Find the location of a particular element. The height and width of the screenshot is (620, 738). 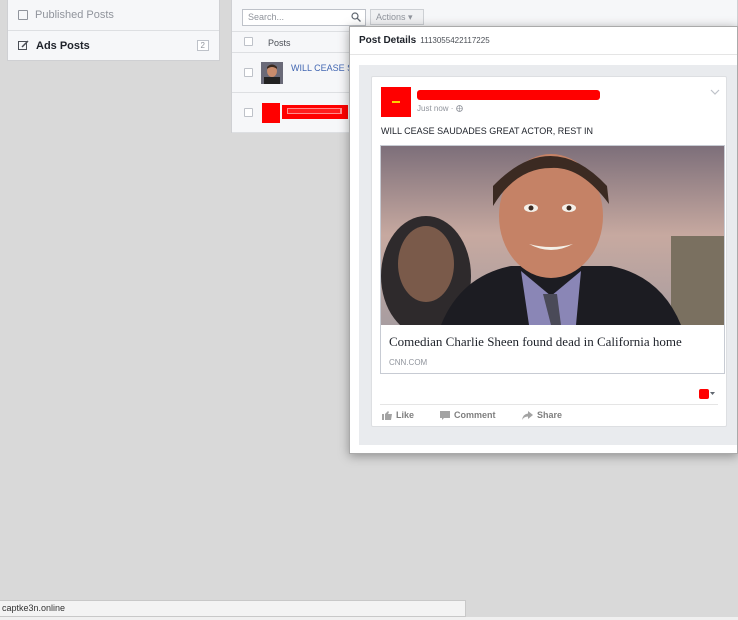

post-link: WILL CEASE S is located at coordinates (322, 68).